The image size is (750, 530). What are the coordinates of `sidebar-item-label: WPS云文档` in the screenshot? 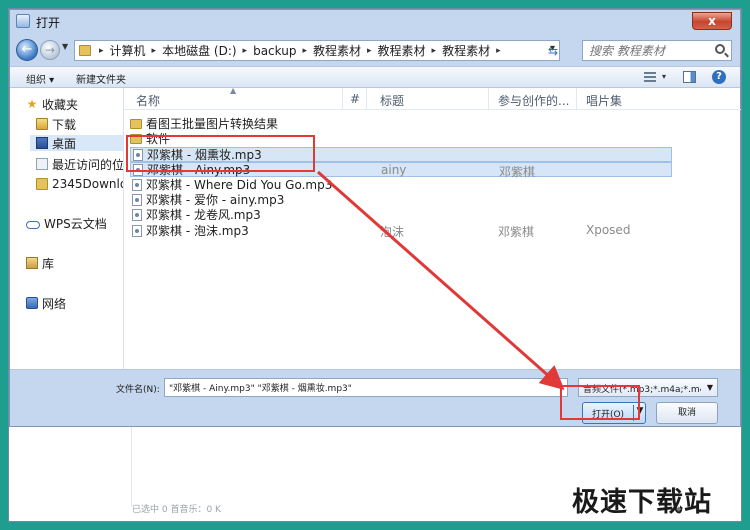 It's located at (75, 223).